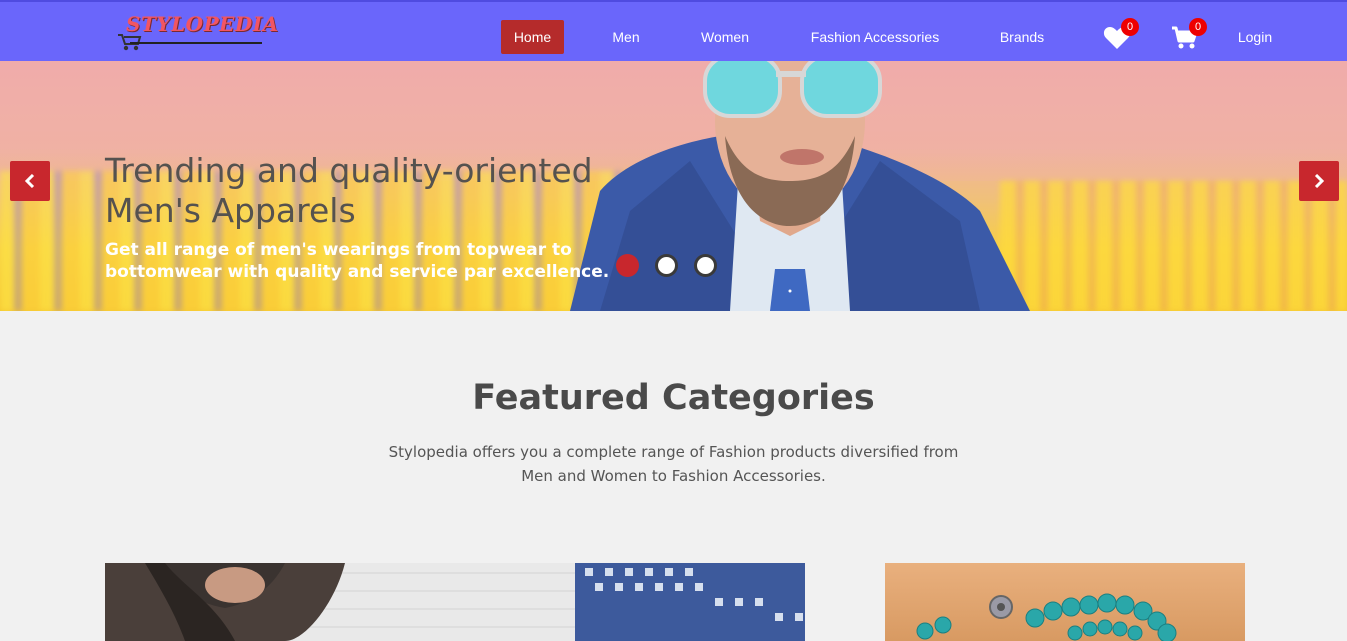  What do you see at coordinates (673, 398) in the screenshot?
I see `featured-categories-title: Featured Categories` at bounding box center [673, 398].